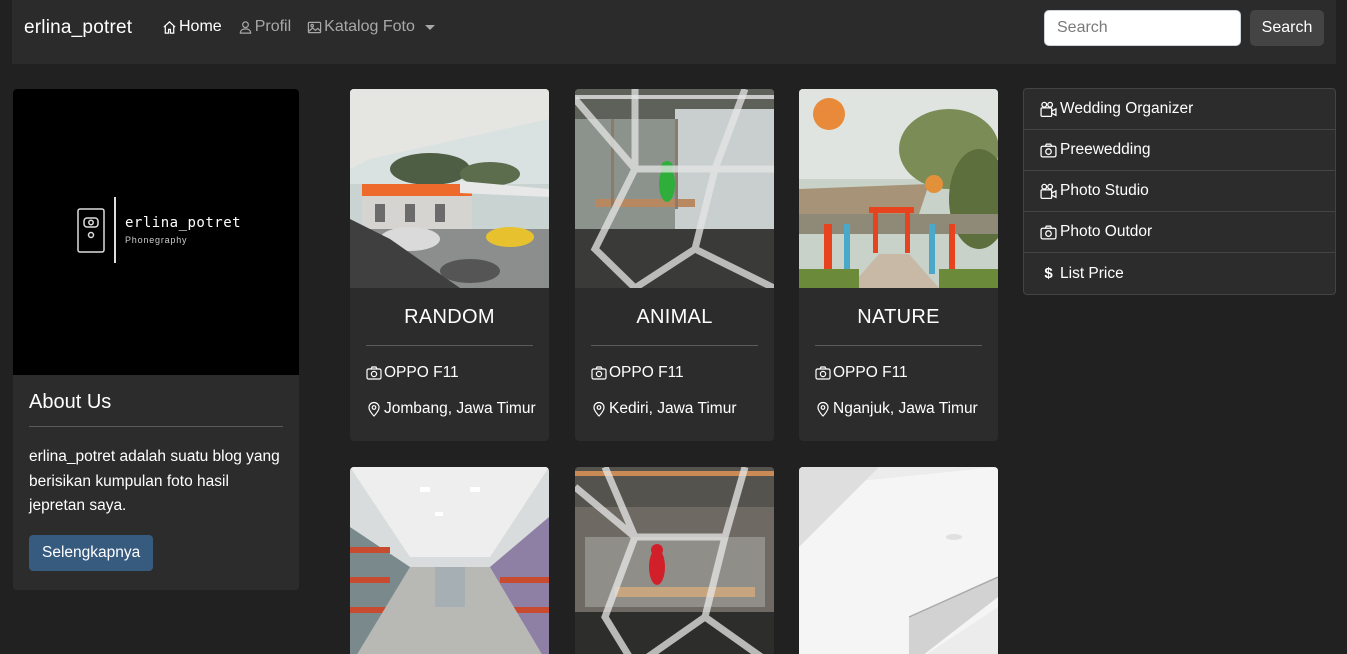 This screenshot has width=1347, height=654. What do you see at coordinates (200, 26) in the screenshot?
I see `nav-home-label: Home` at bounding box center [200, 26].